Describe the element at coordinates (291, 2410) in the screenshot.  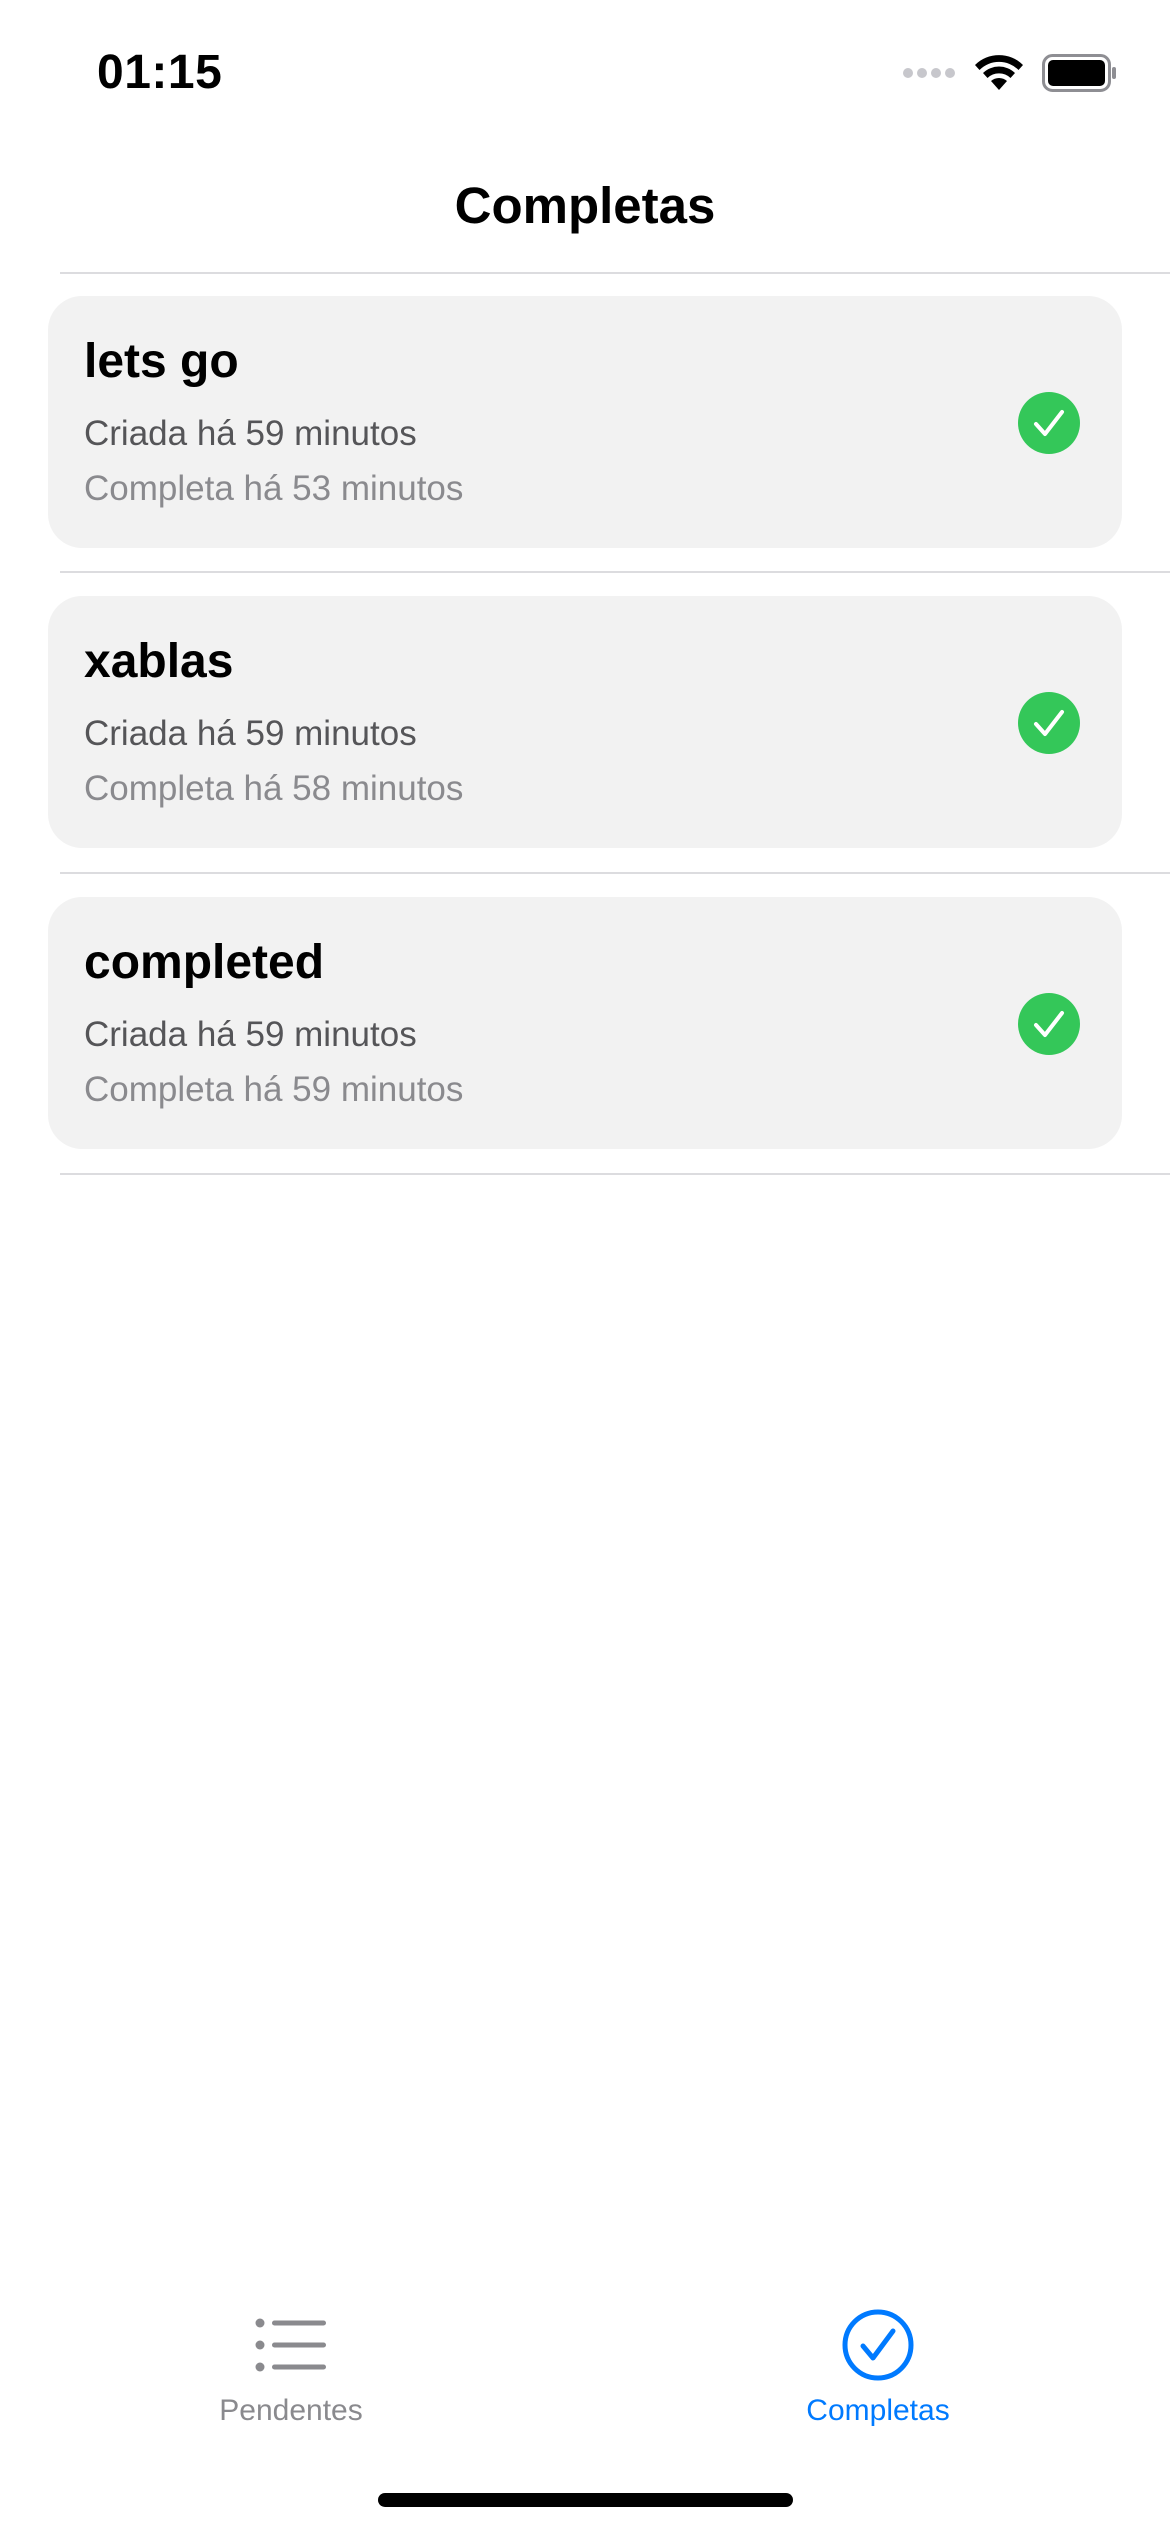
I see `tab-label: Pendentes` at that location.